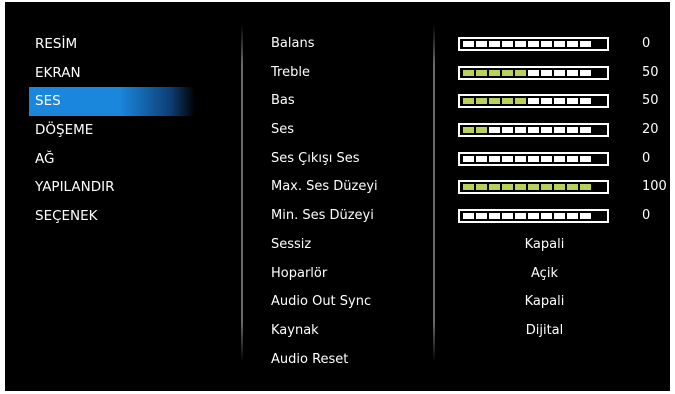 This screenshot has width=675, height=394. What do you see at coordinates (324, 274) in the screenshot?
I see `setting-label-hoparlor: Hoparlör` at bounding box center [324, 274].